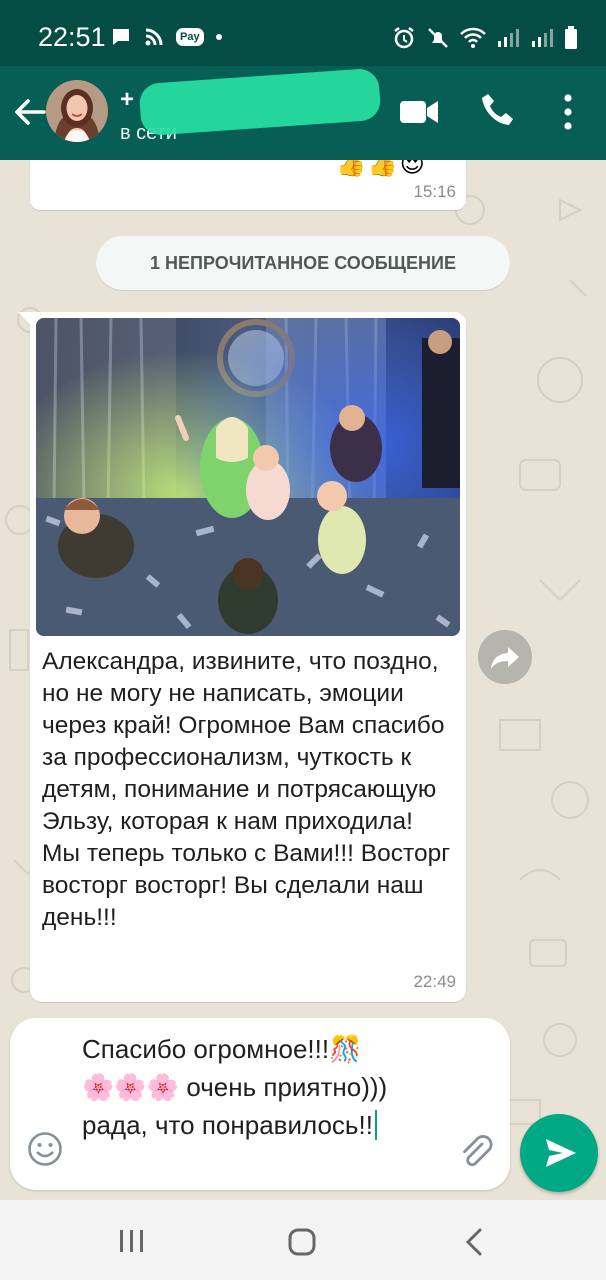  Describe the element at coordinates (474, 1242) in the screenshot. I see `back-icon` at that location.